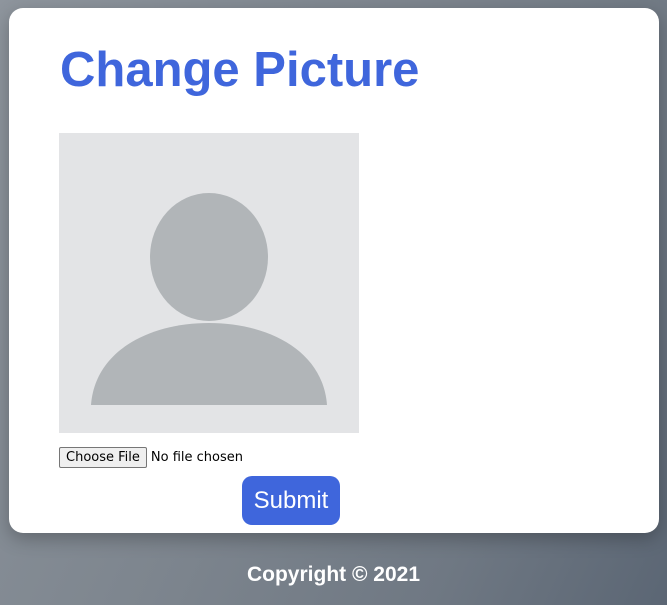  I want to click on choose-file-button: Choose File, so click(103, 457).